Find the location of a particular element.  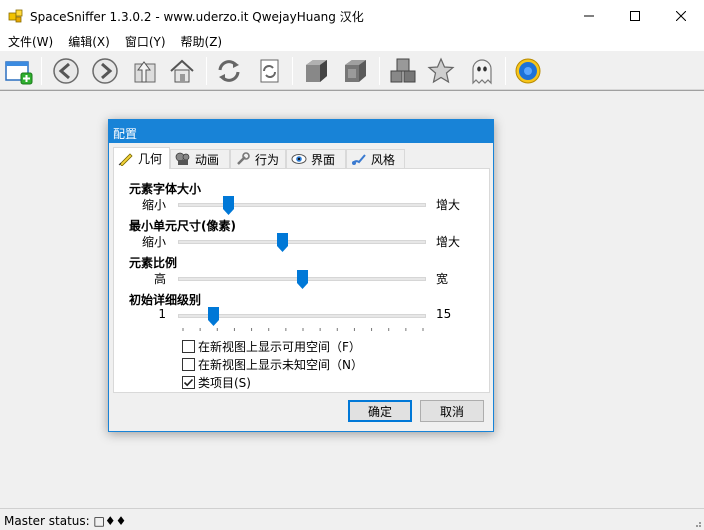

film-icon is located at coordinates (183, 159).